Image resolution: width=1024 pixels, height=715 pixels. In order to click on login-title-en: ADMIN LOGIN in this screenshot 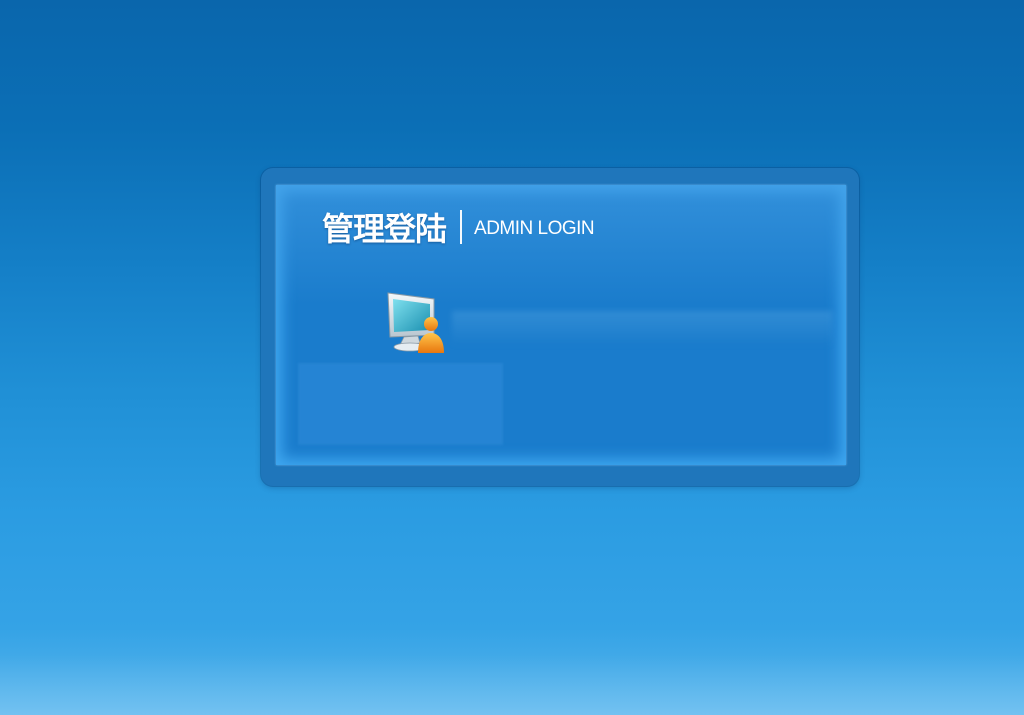, I will do `click(534, 228)`.